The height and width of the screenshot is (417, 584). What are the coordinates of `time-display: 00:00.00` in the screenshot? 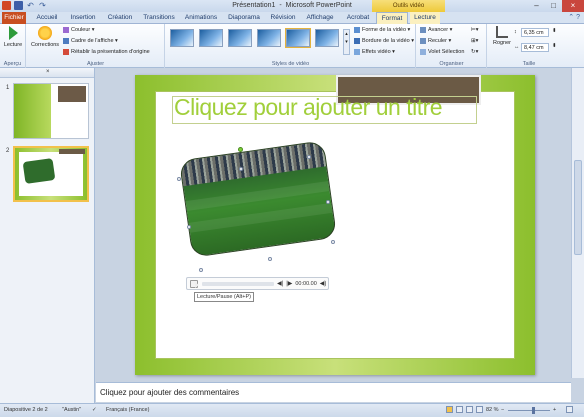 It's located at (306, 283).